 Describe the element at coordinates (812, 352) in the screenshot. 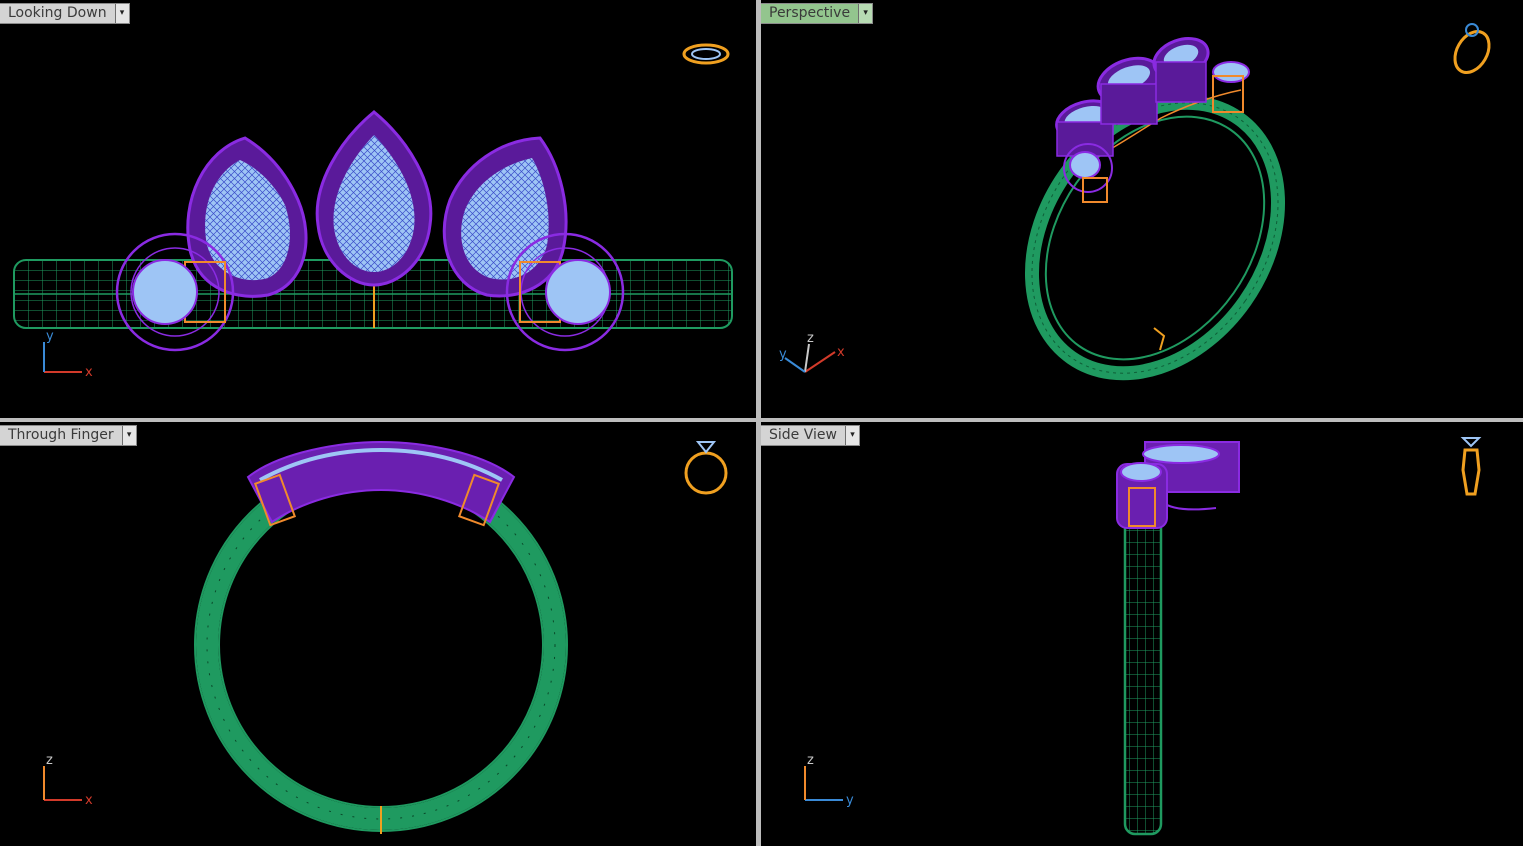

I see `axis-indicator: x z y` at that location.